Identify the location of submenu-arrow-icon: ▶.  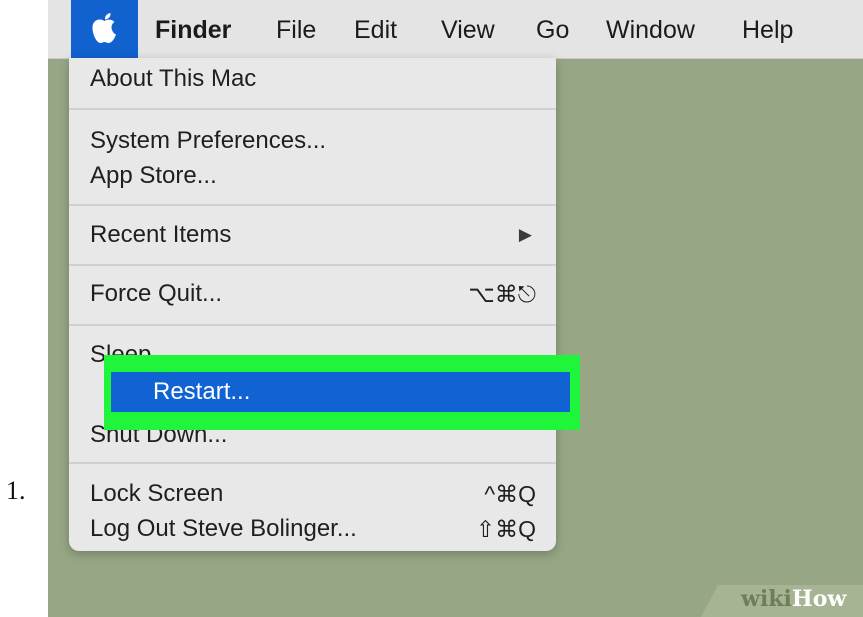
(525, 234).